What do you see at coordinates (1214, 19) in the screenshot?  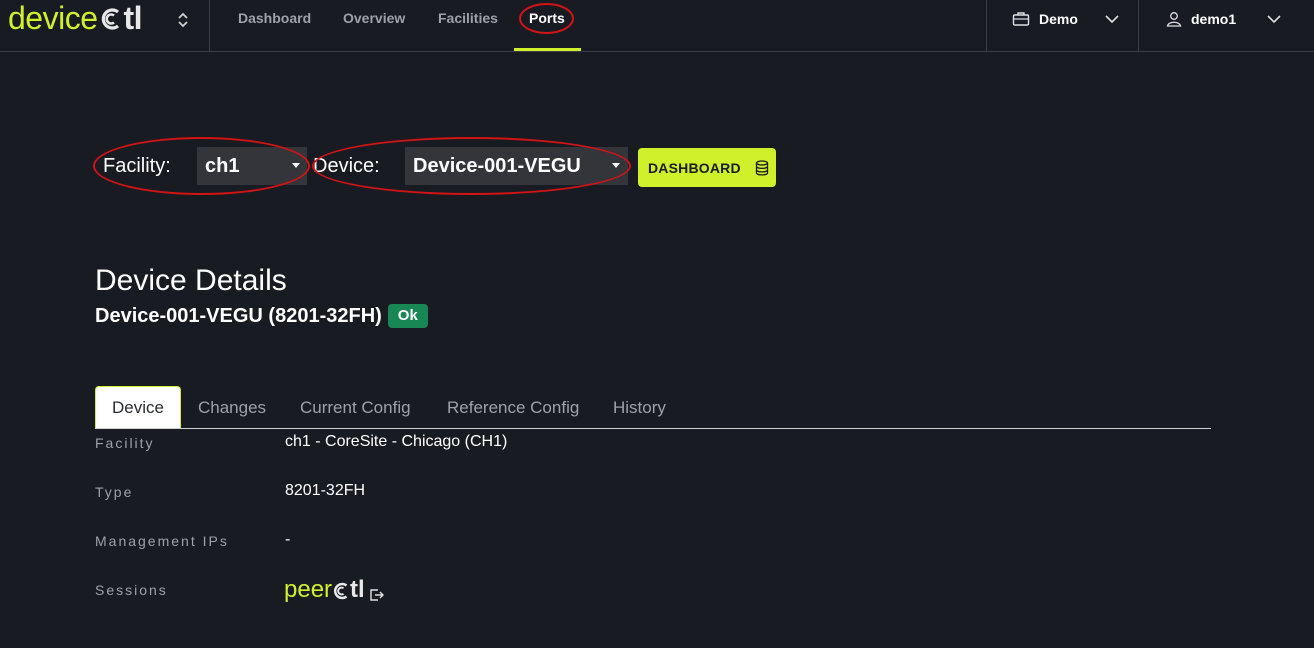 I see `user-dropdown-label: demo1` at bounding box center [1214, 19].